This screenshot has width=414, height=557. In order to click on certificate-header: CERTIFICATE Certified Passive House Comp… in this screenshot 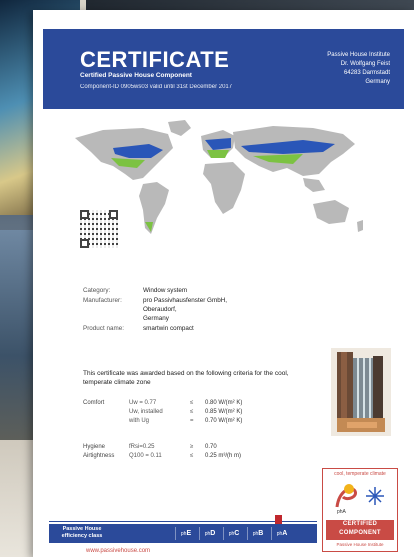, I will do `click(223, 69)`.